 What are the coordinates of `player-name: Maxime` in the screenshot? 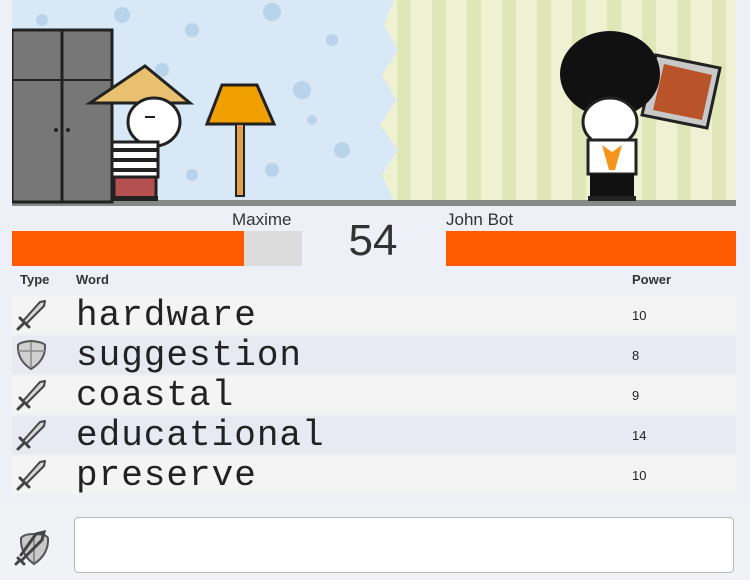 It's located at (262, 219).